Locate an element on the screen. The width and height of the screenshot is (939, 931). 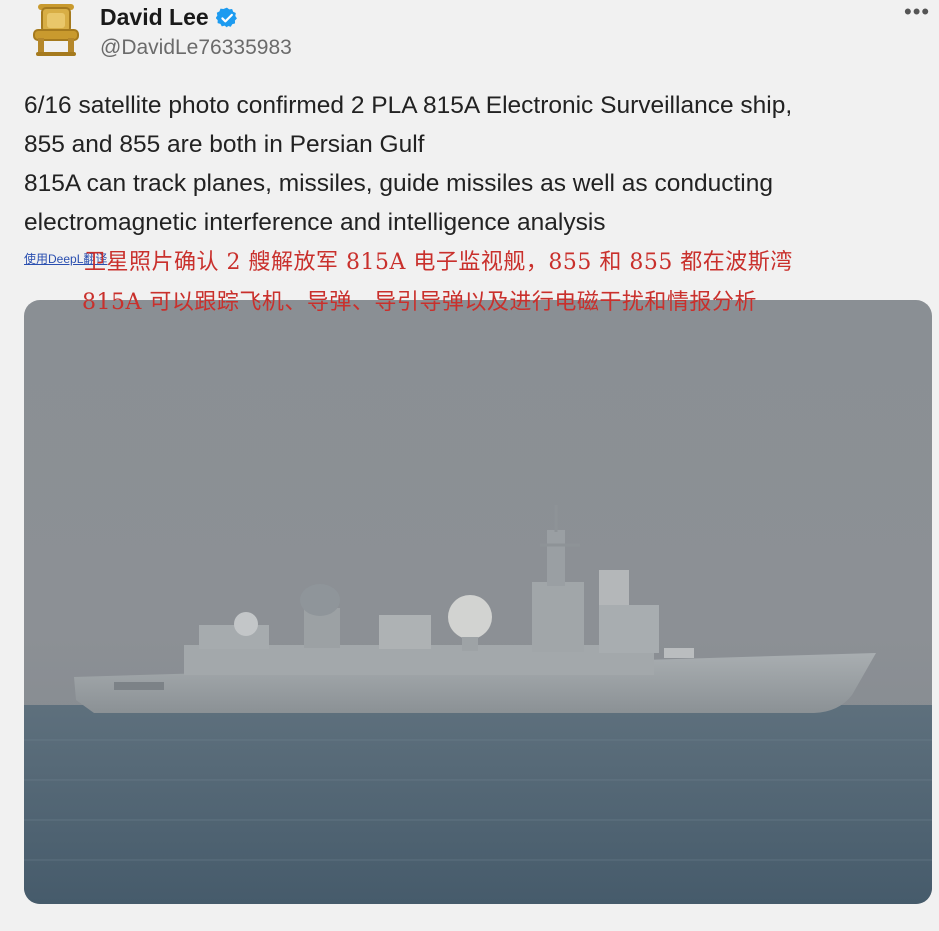
author-handle: @DavidLe76335983 is located at coordinates (196, 48).